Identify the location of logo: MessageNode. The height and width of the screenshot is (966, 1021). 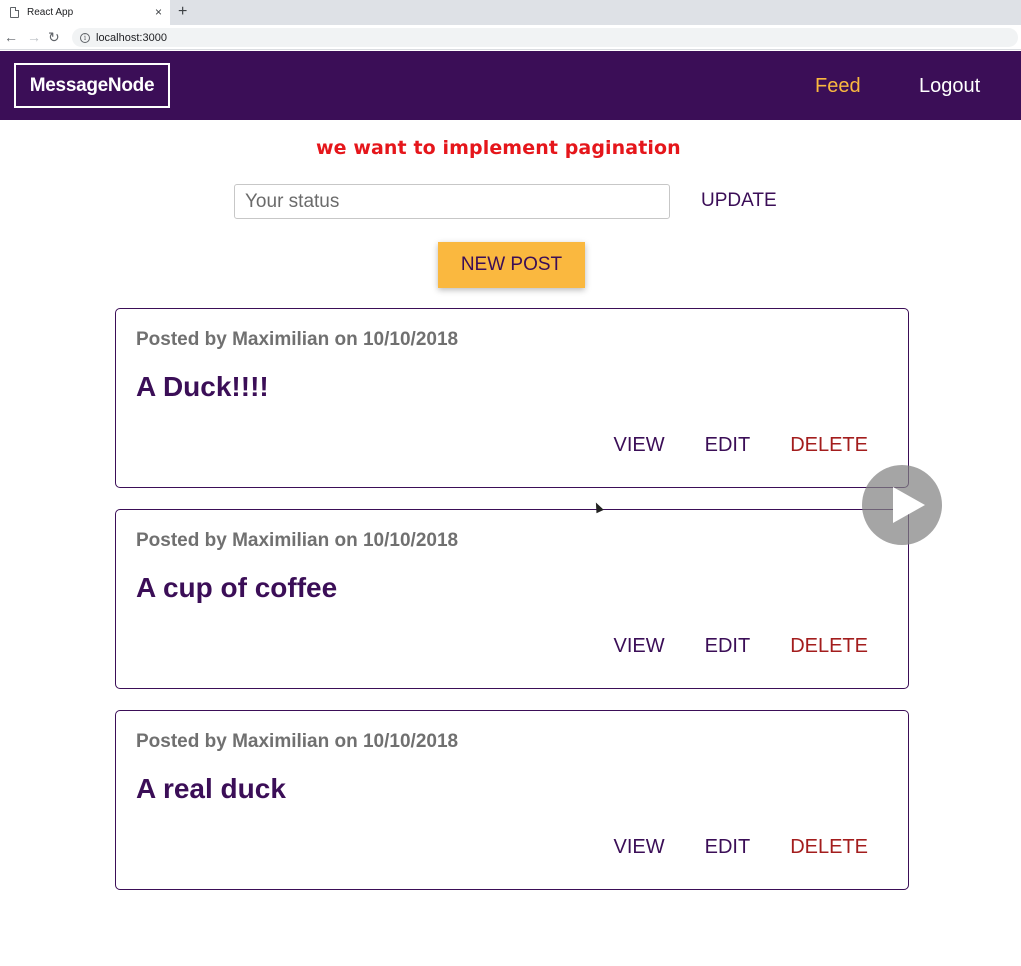
(92, 85).